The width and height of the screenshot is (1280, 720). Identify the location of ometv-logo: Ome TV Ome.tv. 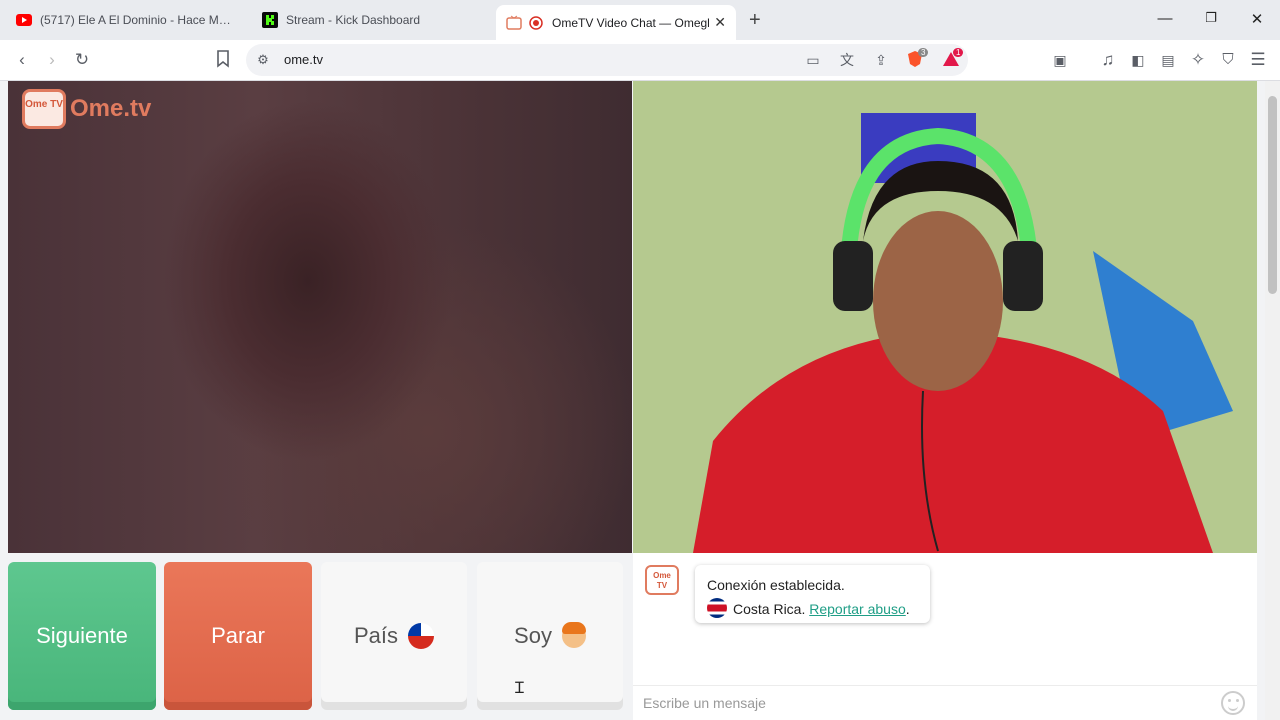
(86, 109).